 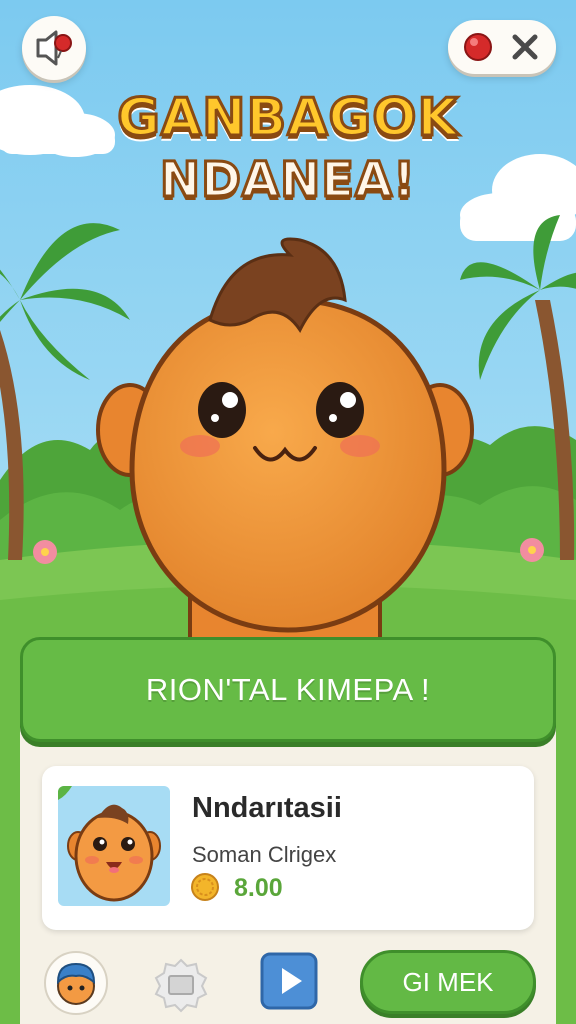 What do you see at coordinates (76, 983) in the screenshot?
I see `avatar-icon` at bounding box center [76, 983].